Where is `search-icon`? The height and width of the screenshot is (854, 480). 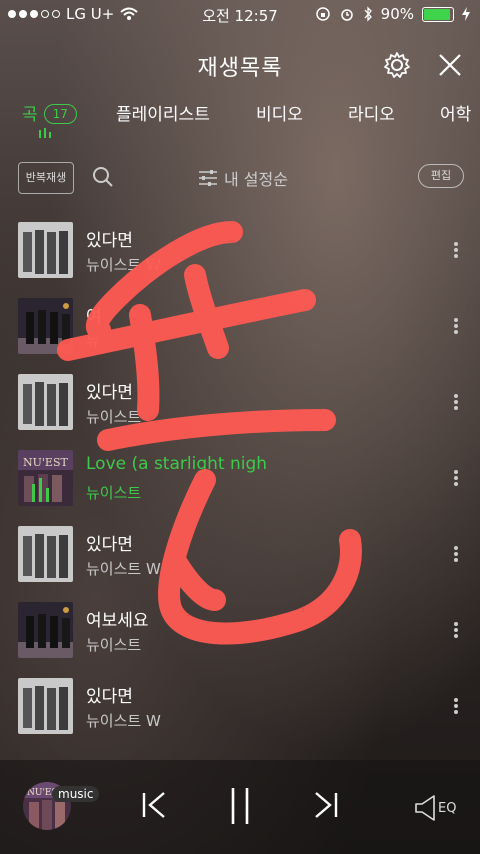 search-icon is located at coordinates (103, 177).